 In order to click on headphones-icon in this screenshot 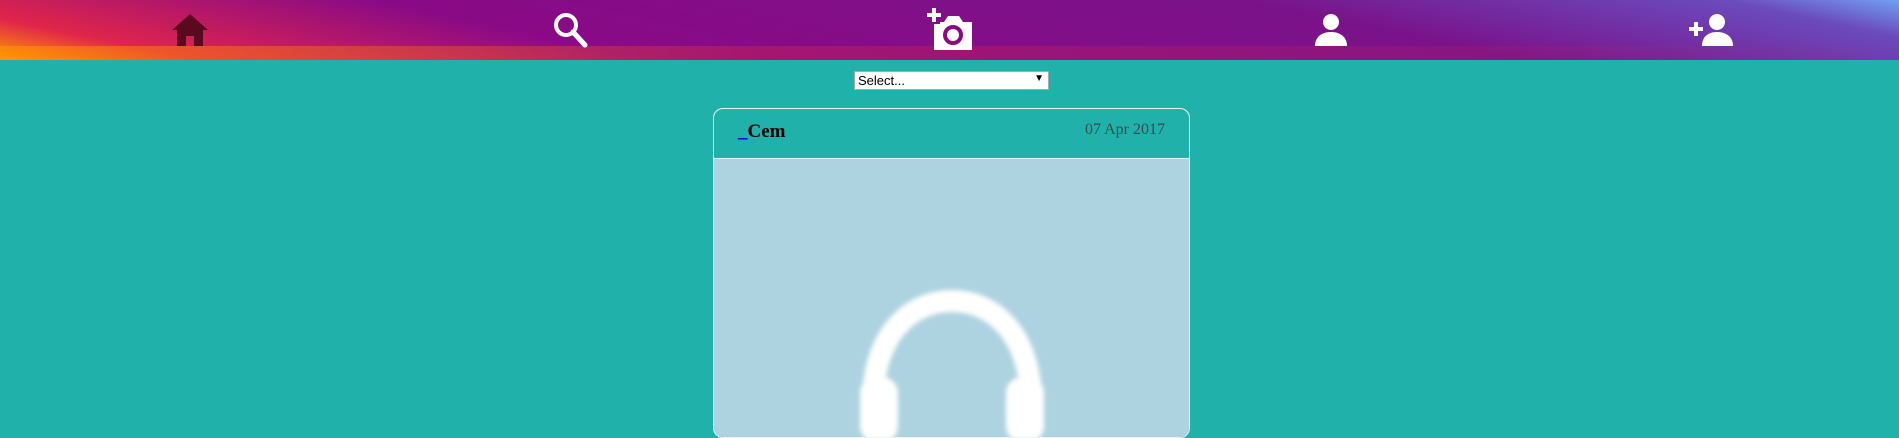, I will do `click(952, 363)`.